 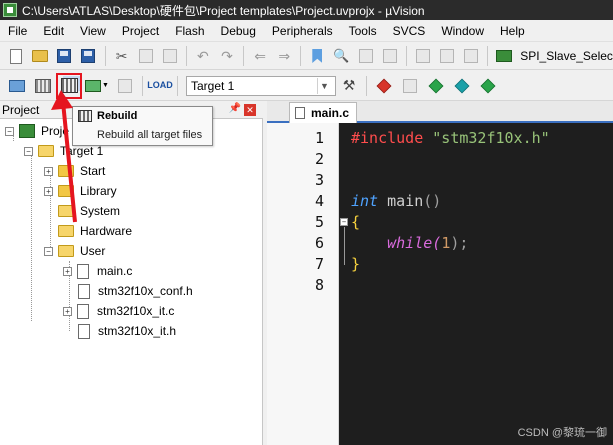 What do you see at coordinates (88, 56) in the screenshot?
I see `save-all-button` at bounding box center [88, 56].